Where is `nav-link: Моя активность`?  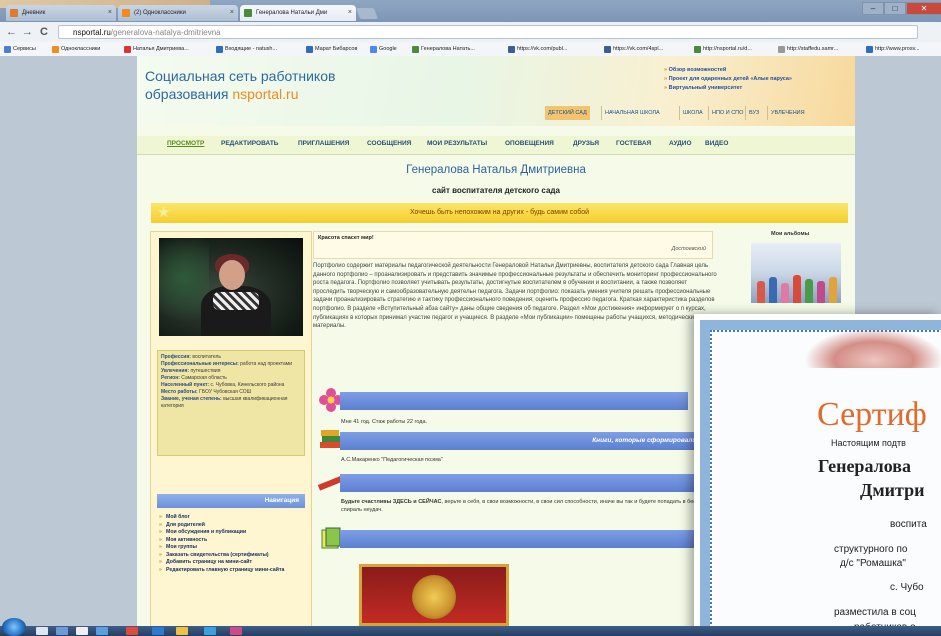 nav-link: Моя активность is located at coordinates (233, 541).